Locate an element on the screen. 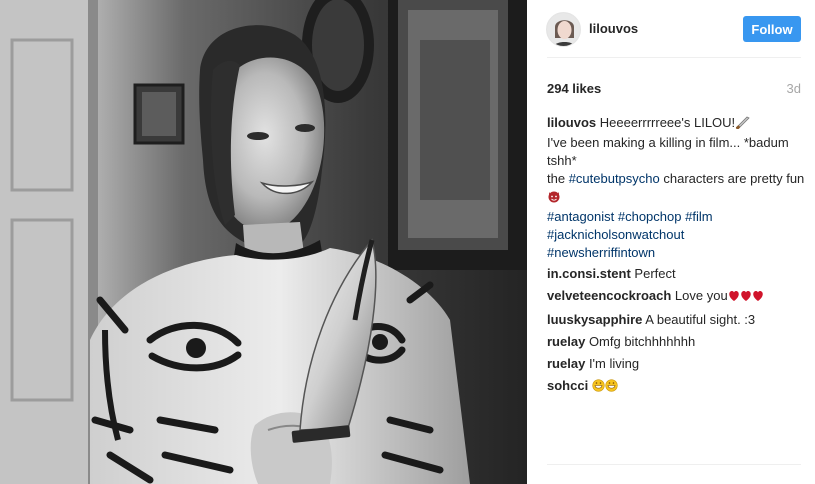  hashtag-link: #chopchop is located at coordinates (650, 216).